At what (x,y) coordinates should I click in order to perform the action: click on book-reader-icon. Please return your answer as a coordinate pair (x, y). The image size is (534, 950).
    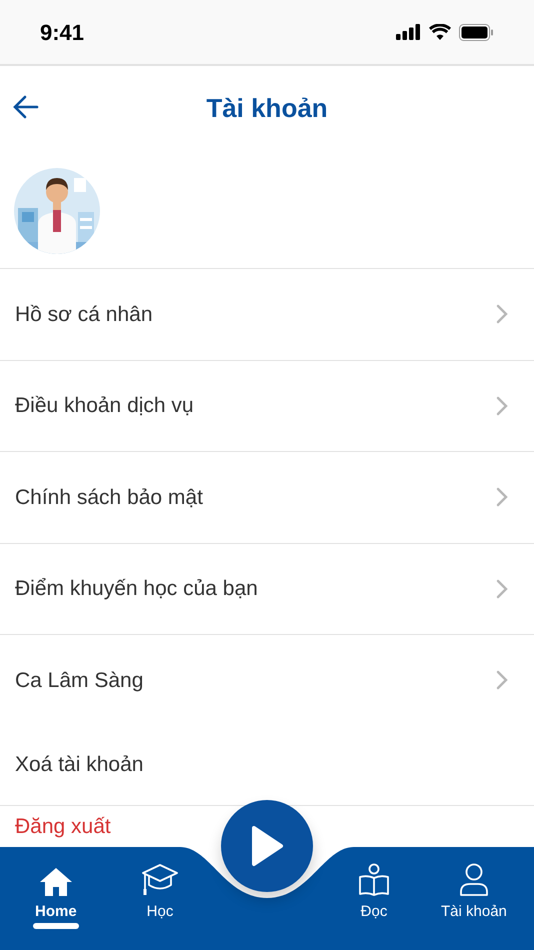
    Looking at the image, I should click on (374, 880).